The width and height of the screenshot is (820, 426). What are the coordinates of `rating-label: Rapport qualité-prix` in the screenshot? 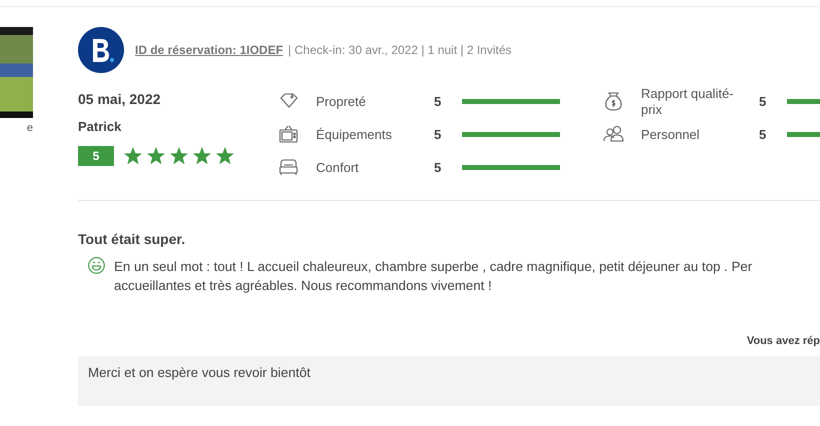 It's located at (687, 102).